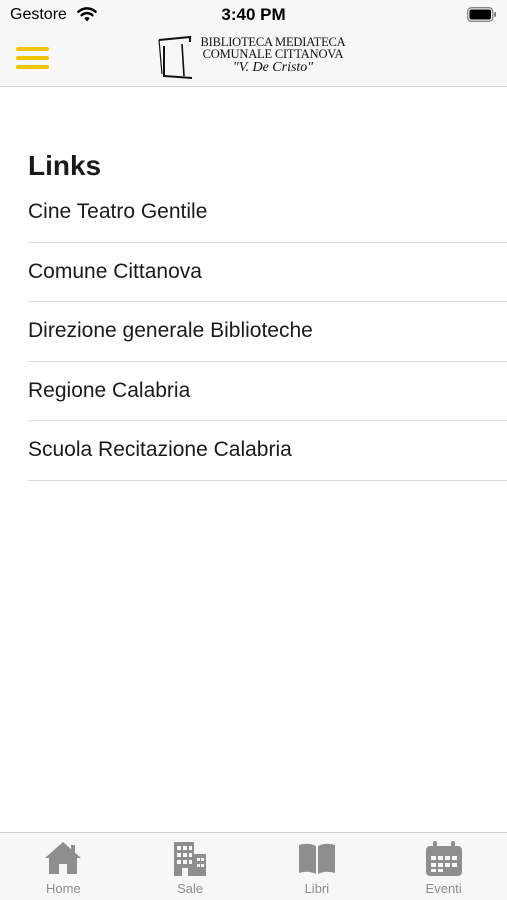 This screenshot has height=900, width=507. I want to click on tab-eventi: Eventi, so click(443, 866).